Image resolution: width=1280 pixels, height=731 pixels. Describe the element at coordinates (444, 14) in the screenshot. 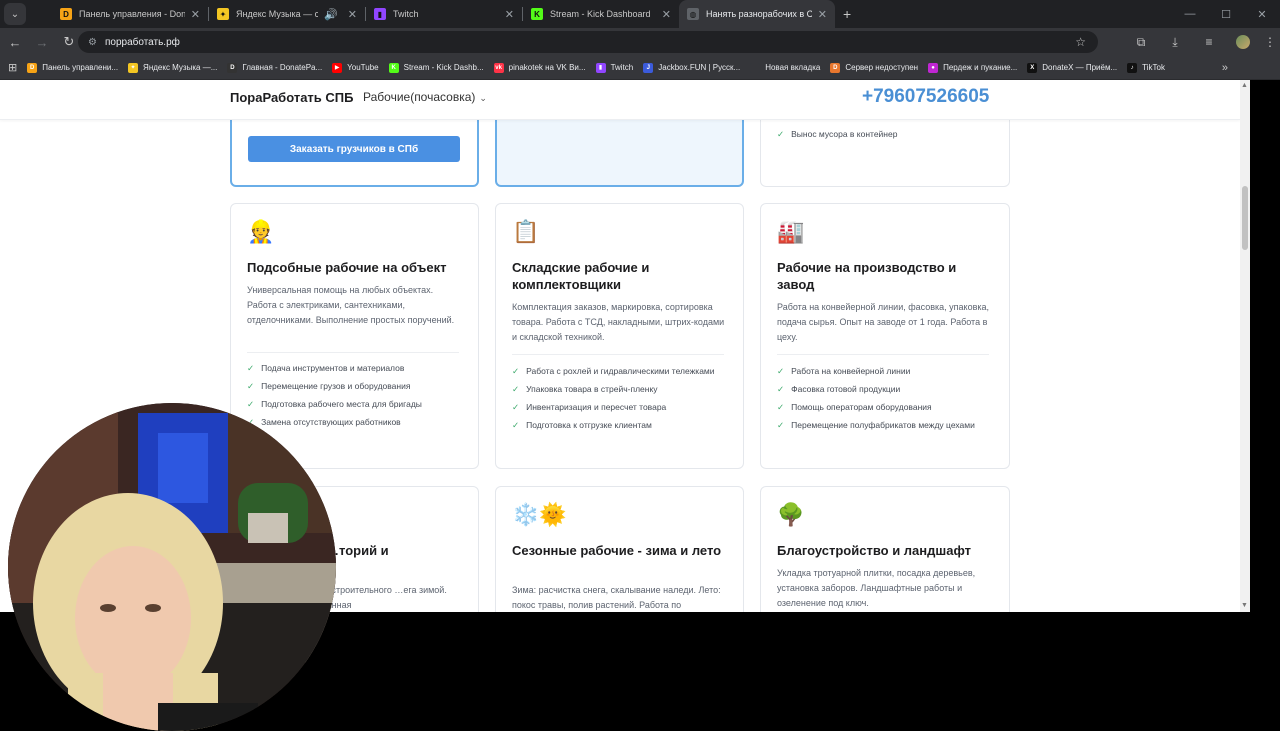

I see `tab-twitch: ▮ Twitch ✕` at that location.